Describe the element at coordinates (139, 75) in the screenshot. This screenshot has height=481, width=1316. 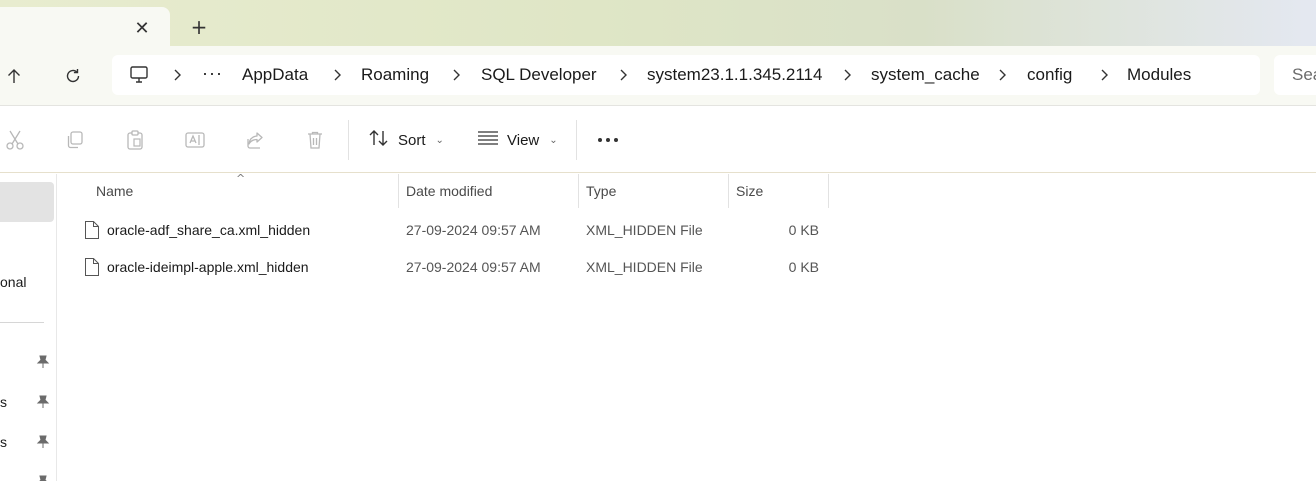
I see `this-pc-icon` at that location.